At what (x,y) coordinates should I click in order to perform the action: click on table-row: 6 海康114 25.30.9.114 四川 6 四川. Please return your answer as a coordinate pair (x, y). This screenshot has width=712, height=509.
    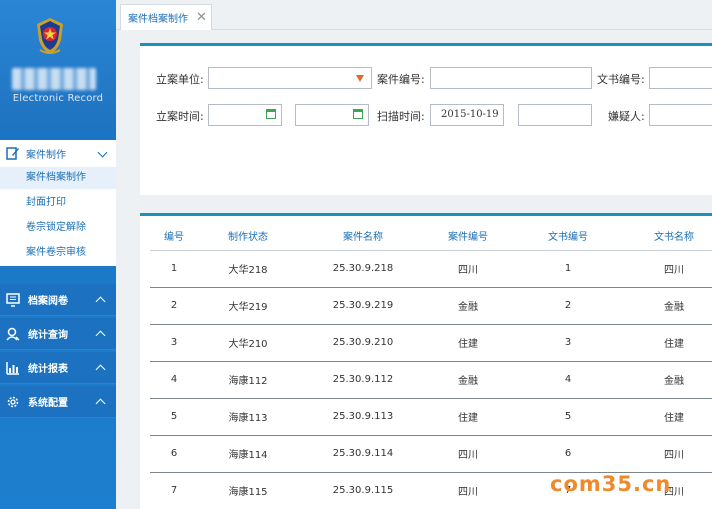
    Looking at the image, I should click on (431, 454).